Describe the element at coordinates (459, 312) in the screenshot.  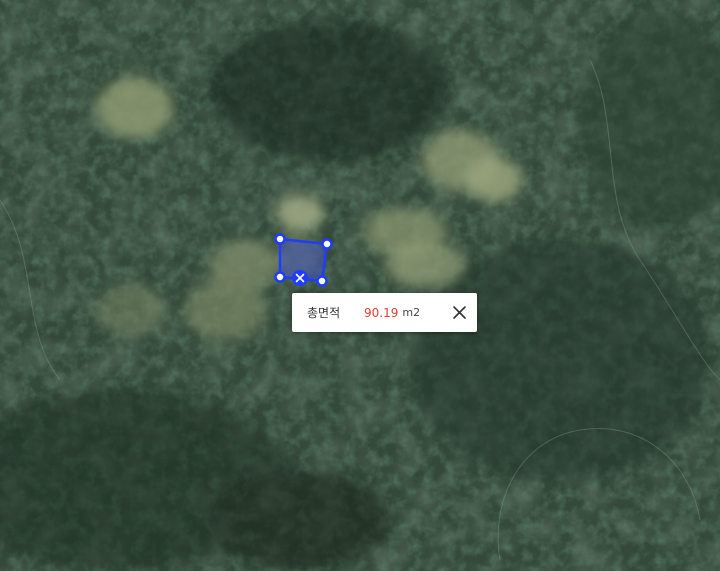
I see `close-icon` at that location.